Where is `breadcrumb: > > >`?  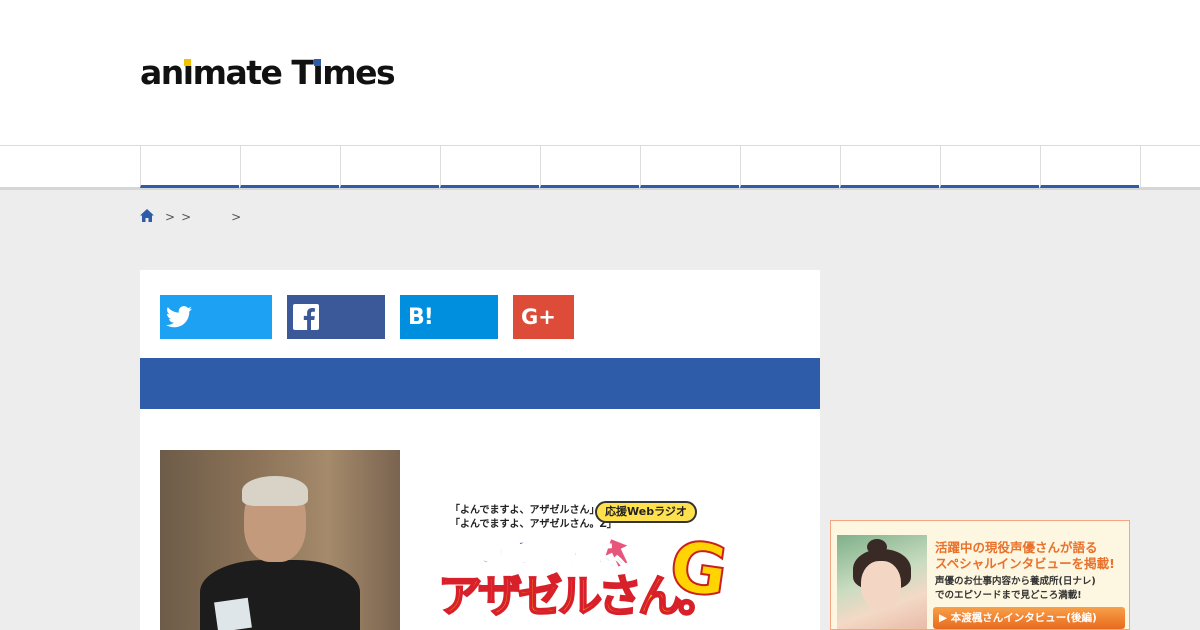
breadcrumb: > > > is located at coordinates (193, 217).